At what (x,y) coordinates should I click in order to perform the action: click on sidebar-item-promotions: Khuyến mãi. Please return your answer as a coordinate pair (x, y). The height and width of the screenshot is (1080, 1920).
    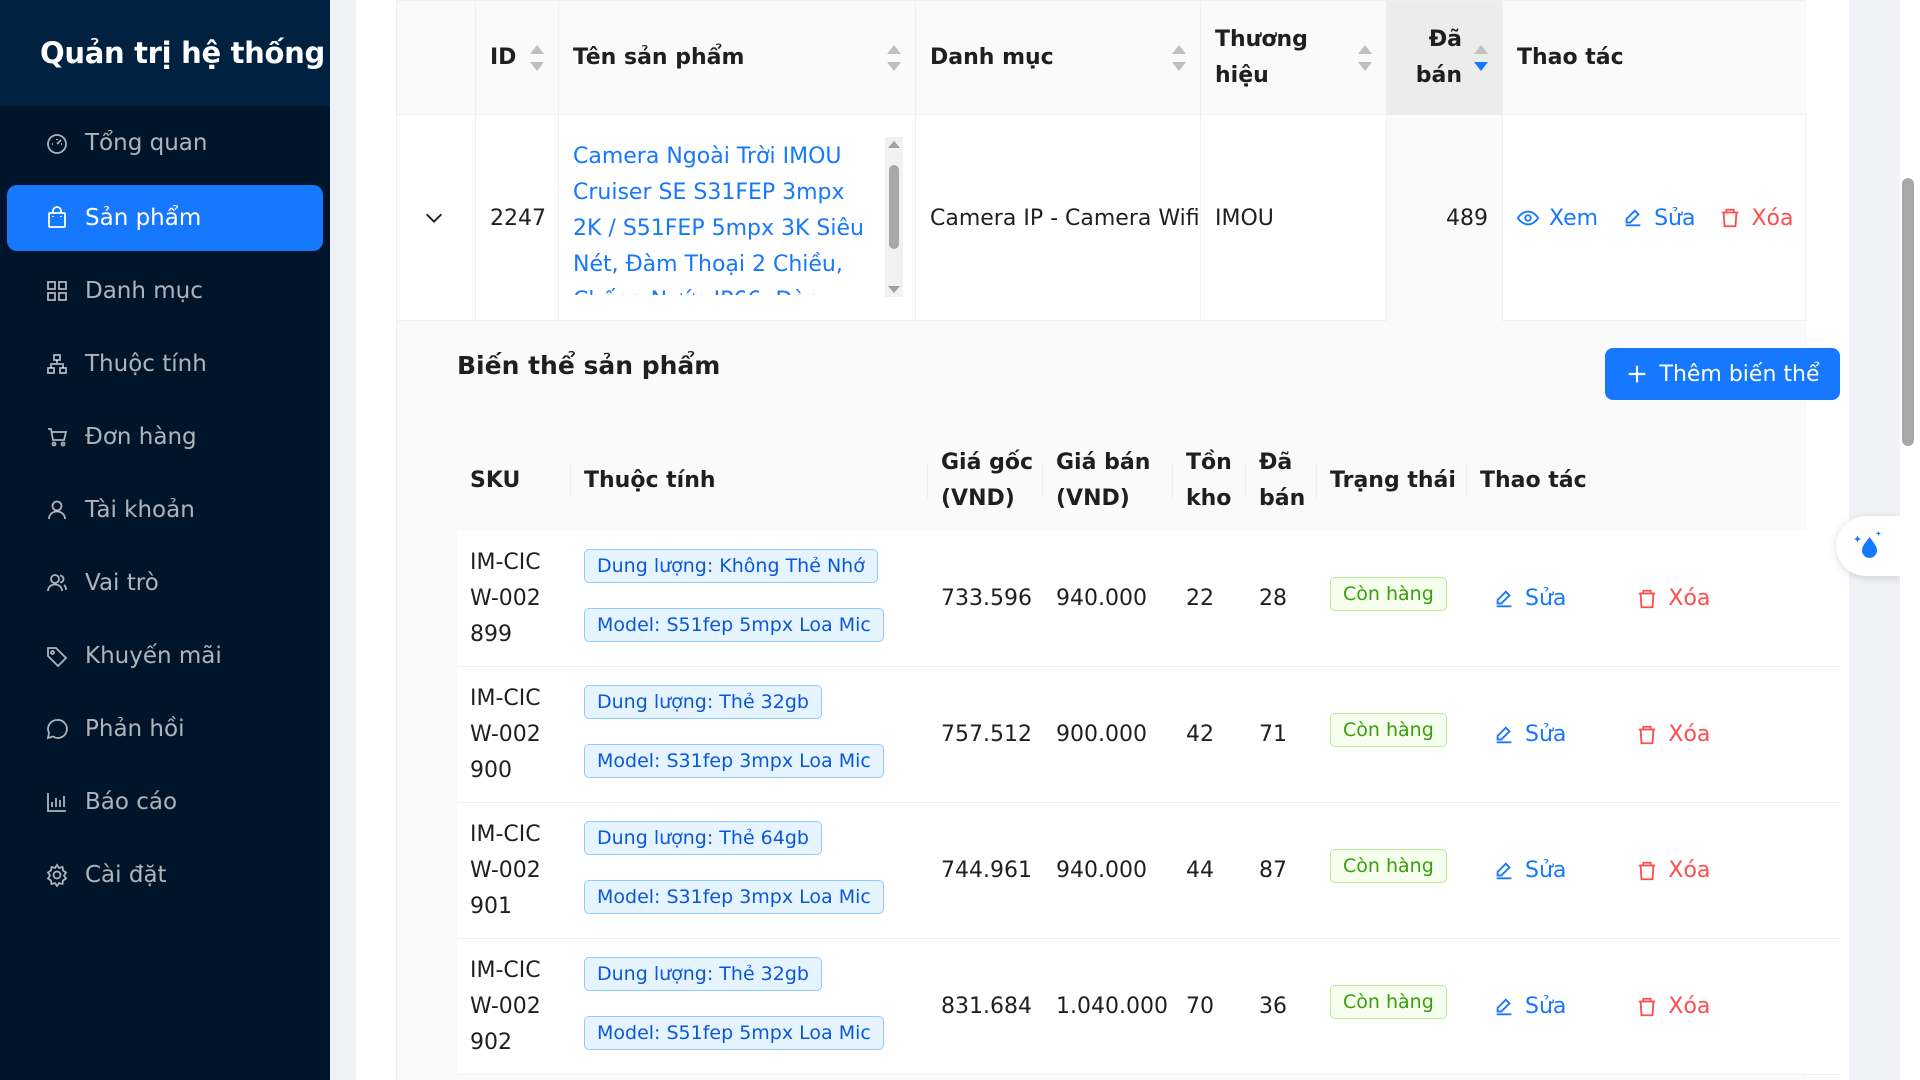
    Looking at the image, I should click on (165, 656).